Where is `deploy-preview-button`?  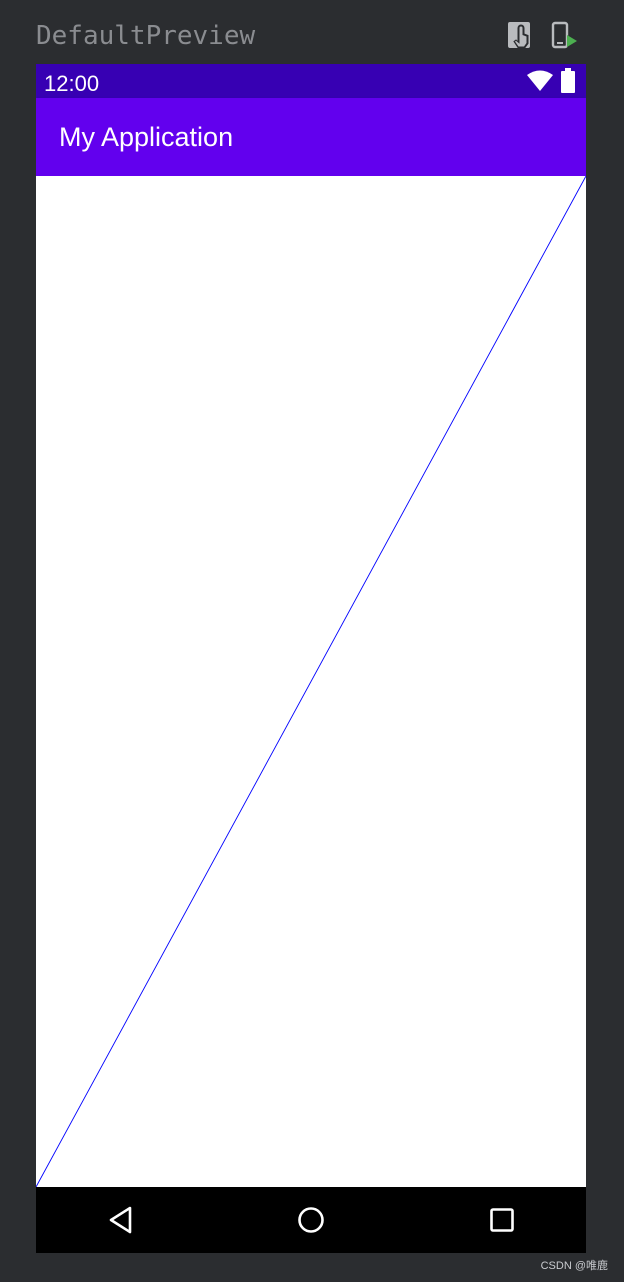 deploy-preview-button is located at coordinates (564, 36).